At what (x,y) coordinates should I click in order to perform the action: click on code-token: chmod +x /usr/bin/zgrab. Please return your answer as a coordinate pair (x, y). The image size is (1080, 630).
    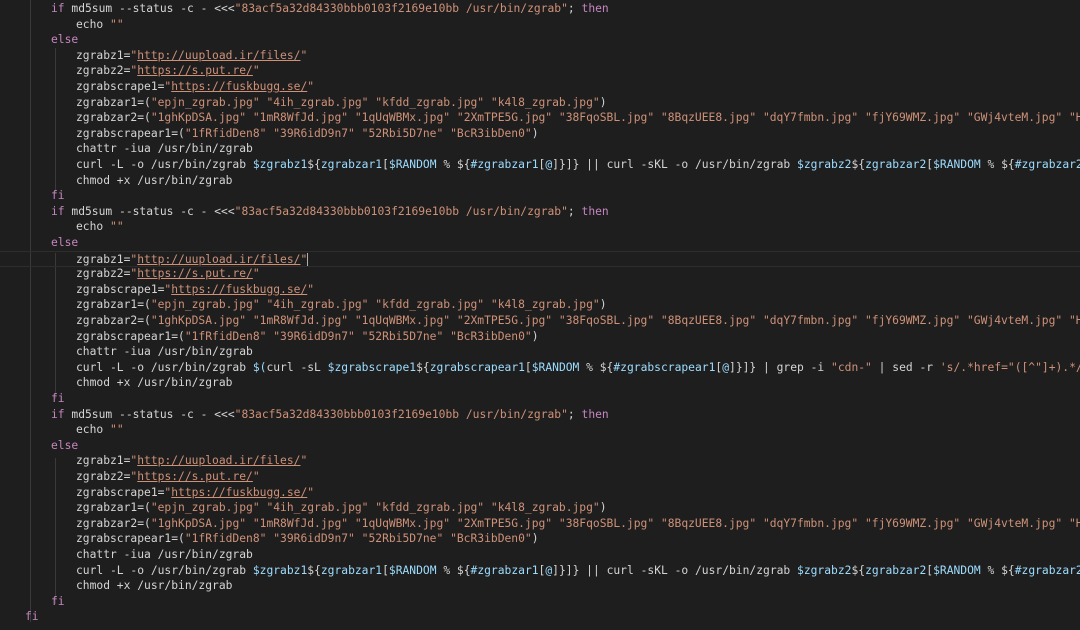
    Looking at the image, I should click on (154, 383).